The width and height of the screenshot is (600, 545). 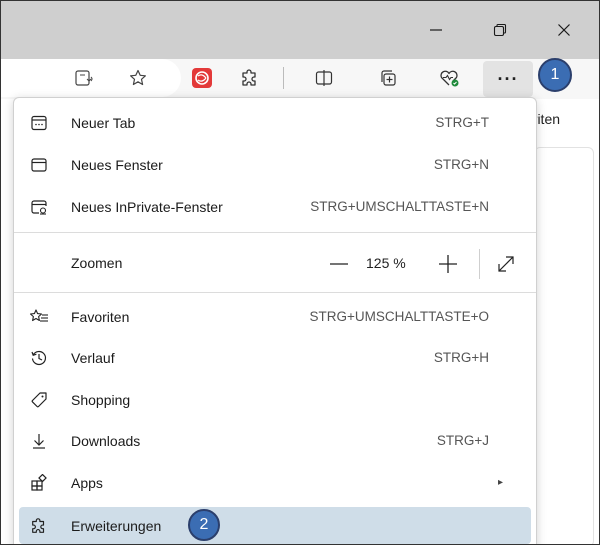 I want to click on title-bar, so click(x=300, y=30).